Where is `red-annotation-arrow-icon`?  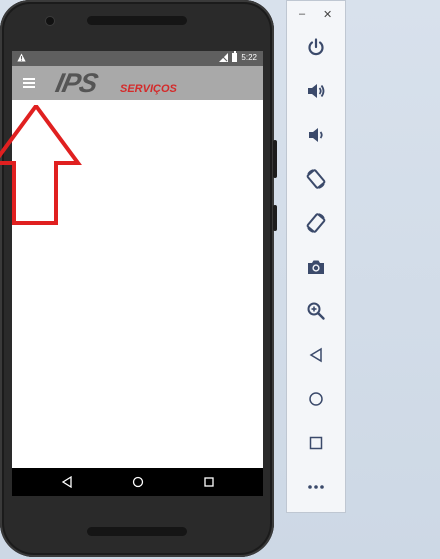 red-annotation-arrow-icon is located at coordinates (41, 165).